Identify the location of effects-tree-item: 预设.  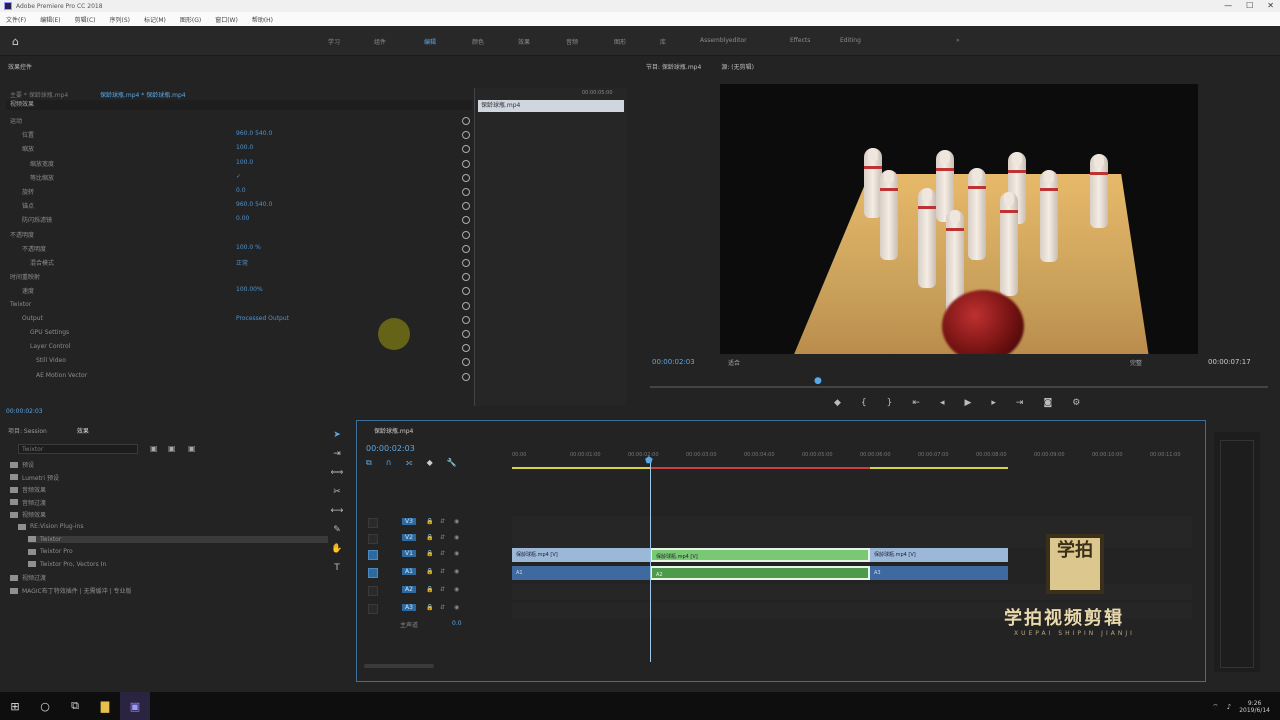
(22, 464).